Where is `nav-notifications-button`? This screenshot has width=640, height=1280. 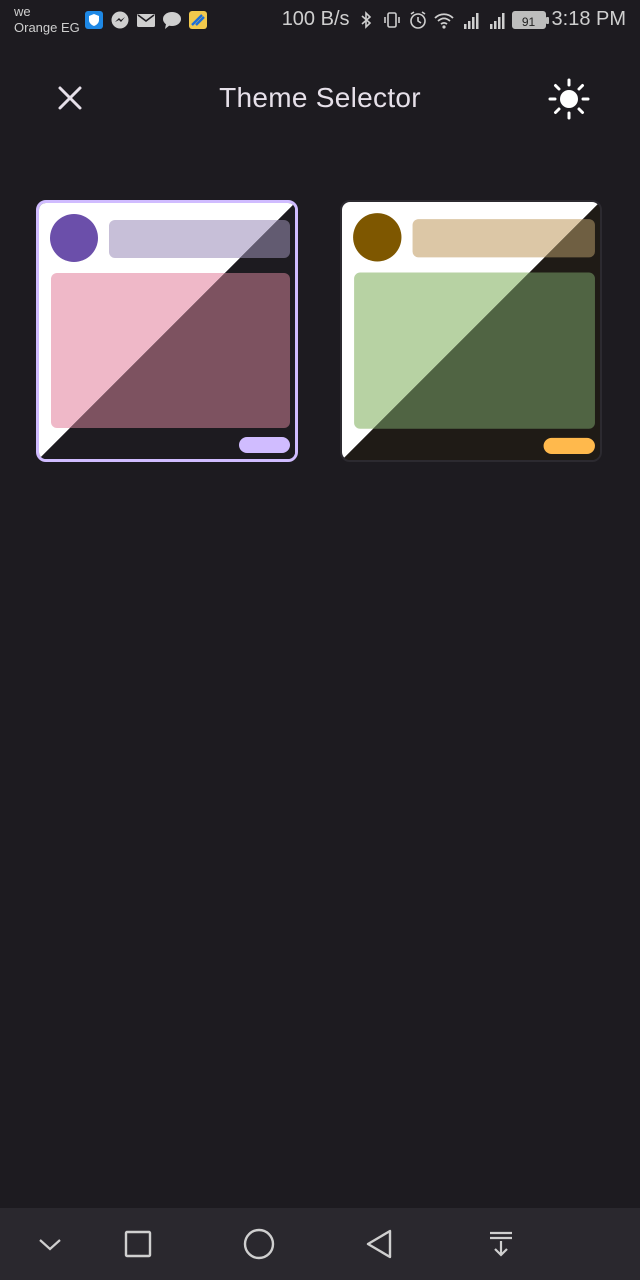
nav-notifications-button is located at coordinates (501, 1244).